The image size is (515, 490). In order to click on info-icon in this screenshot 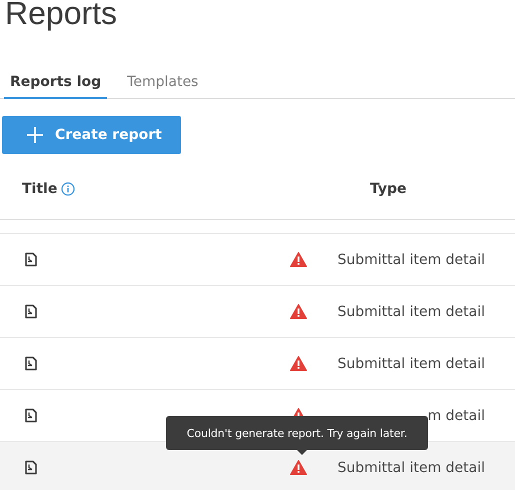, I will do `click(68, 189)`.